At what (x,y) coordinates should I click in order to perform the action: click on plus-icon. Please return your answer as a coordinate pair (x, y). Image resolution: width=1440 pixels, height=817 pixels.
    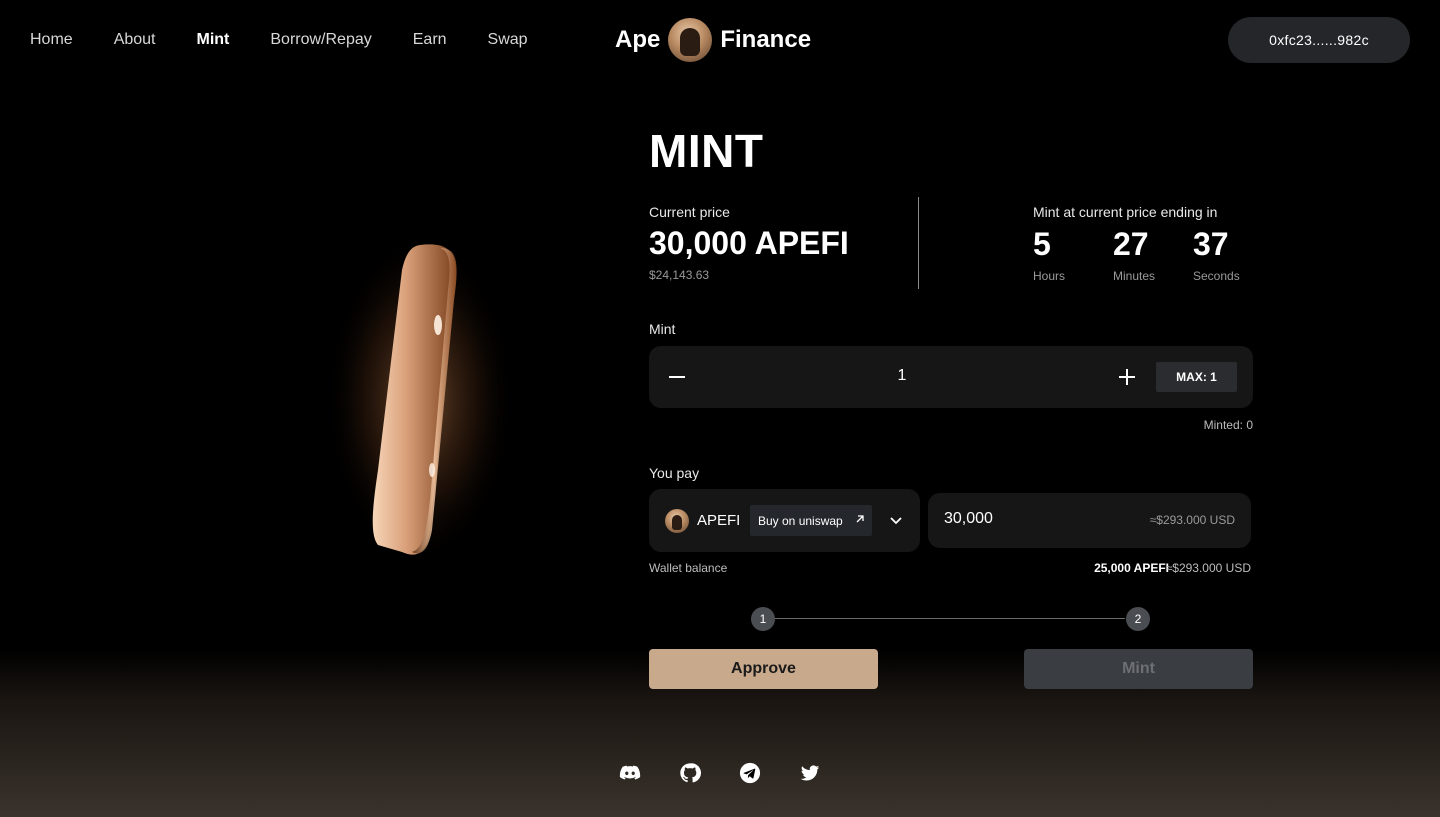
    Looking at the image, I should click on (1127, 377).